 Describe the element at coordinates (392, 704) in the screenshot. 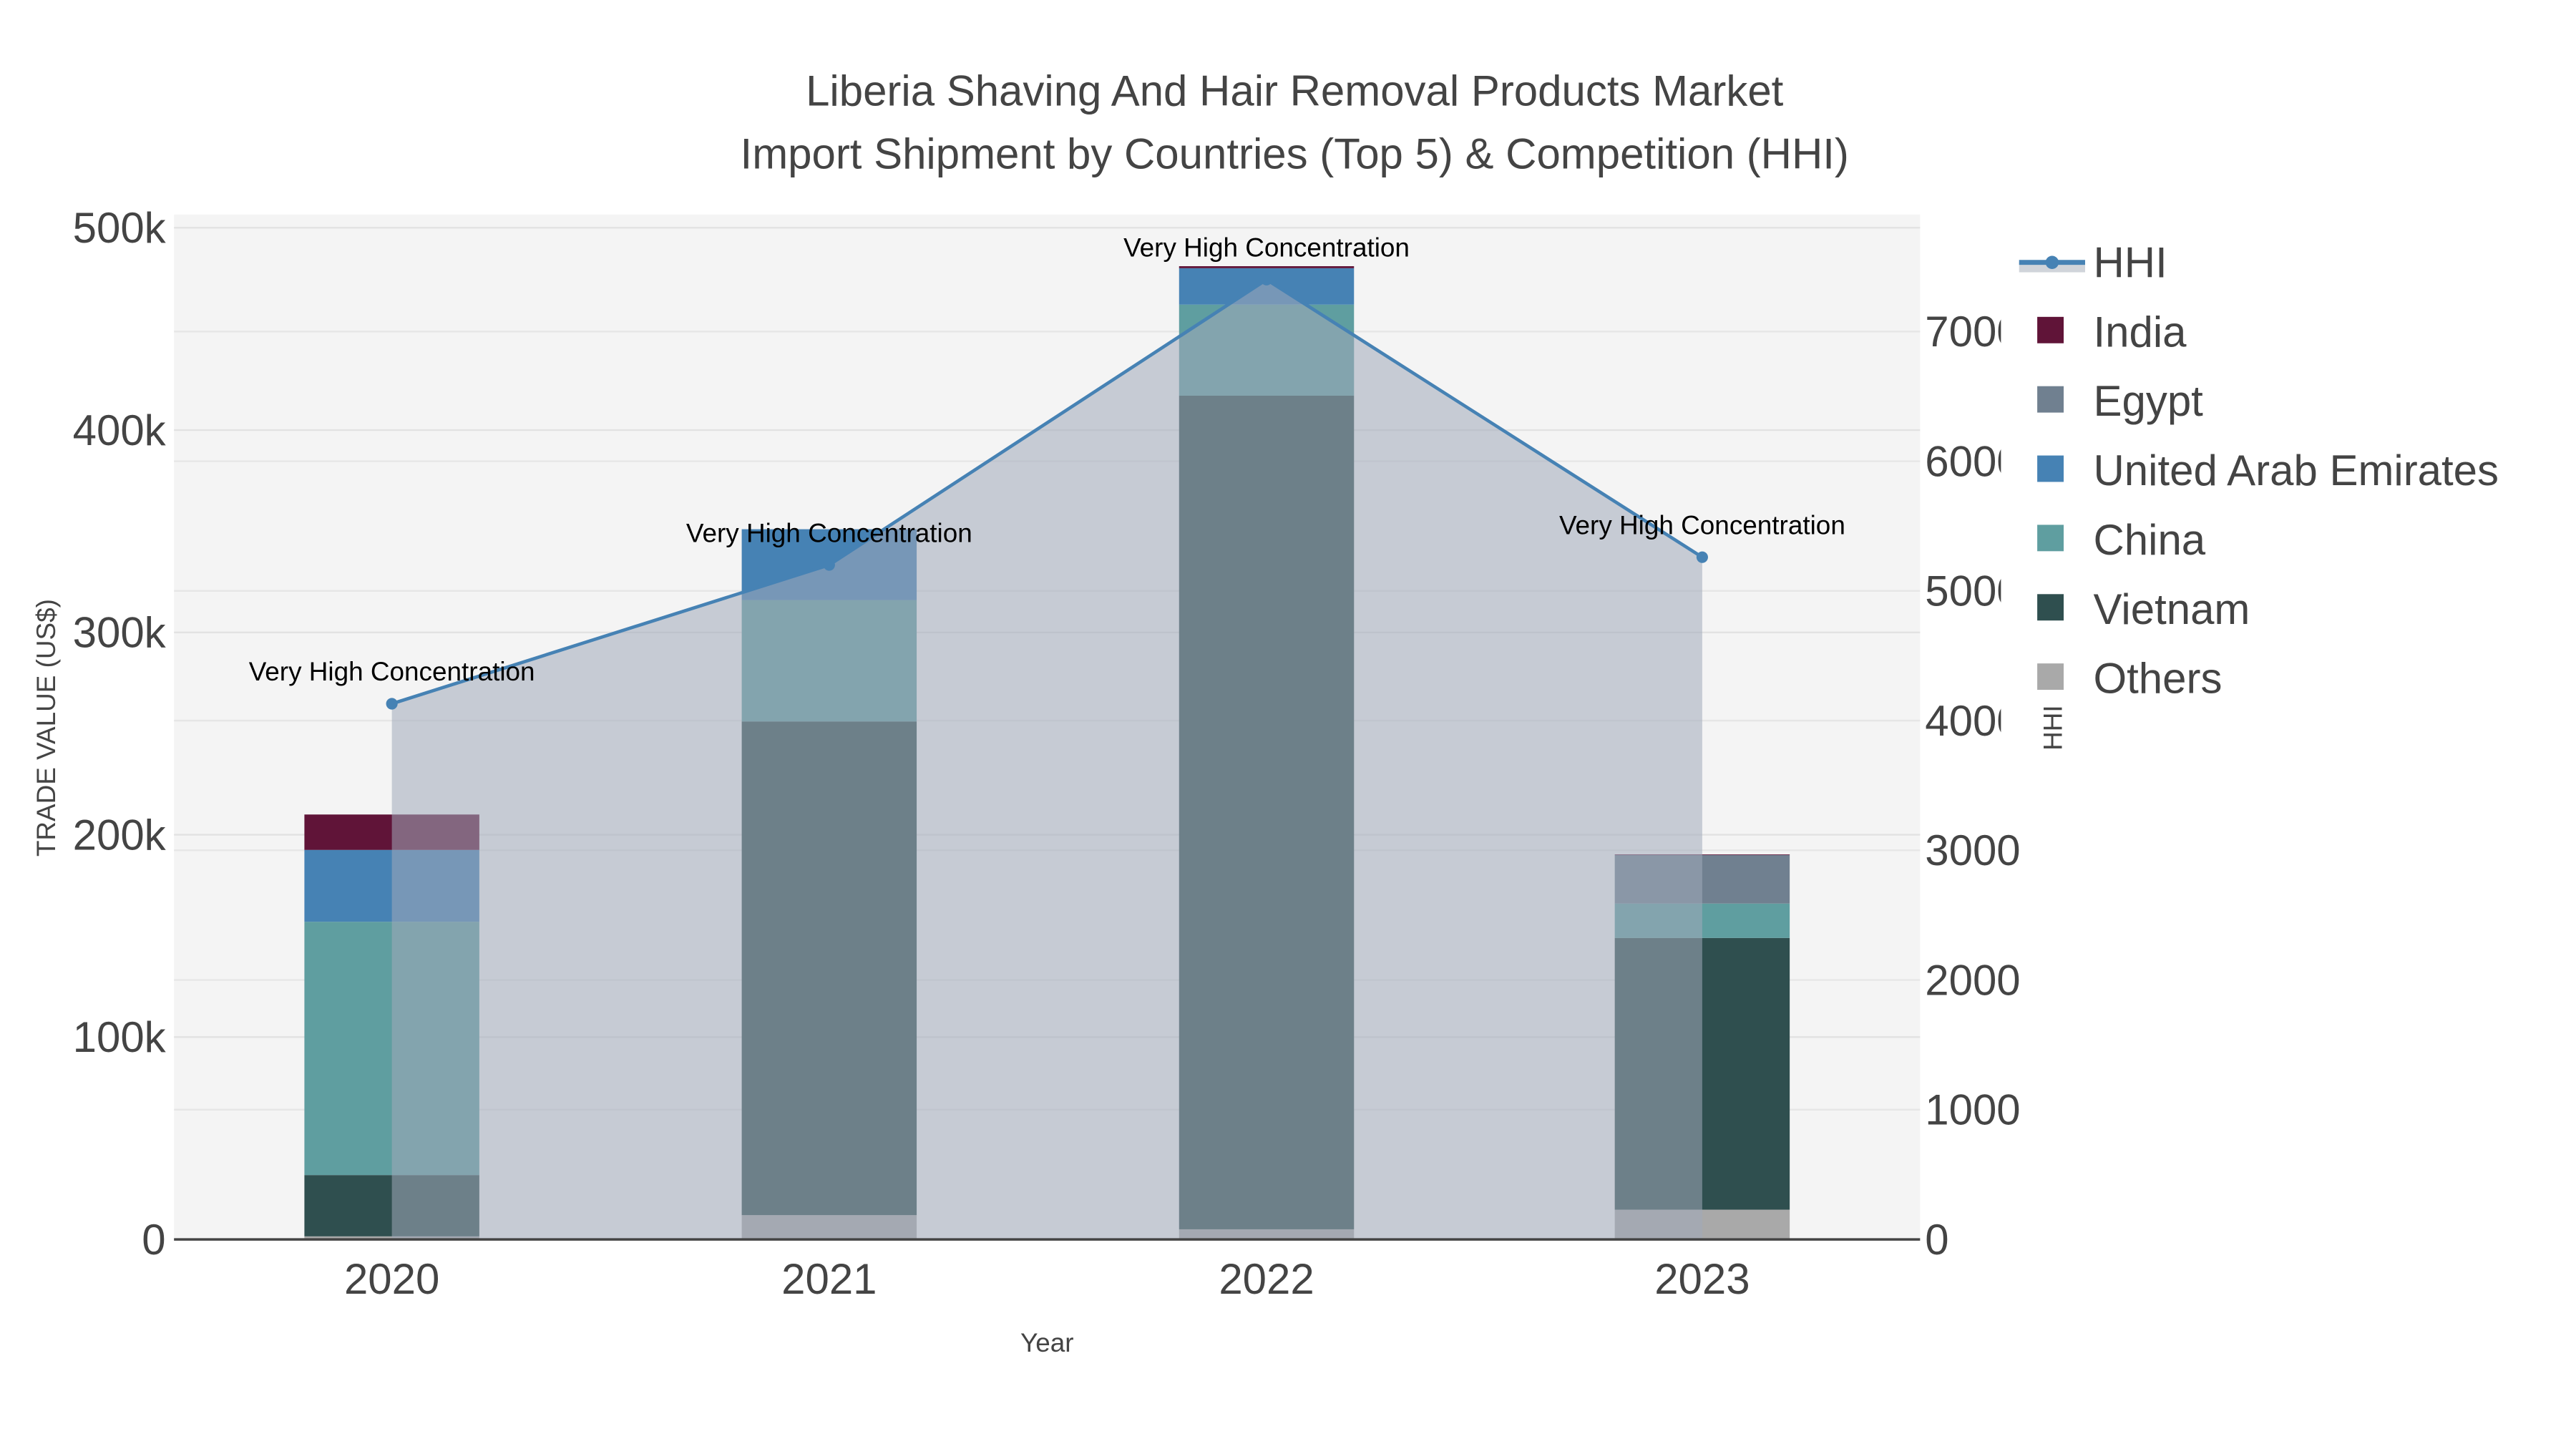

I see `hhi-point-2020` at that location.